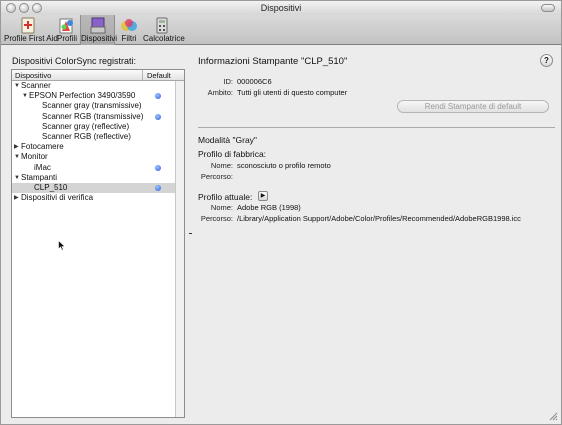 This screenshot has width=562, height=425. Describe the element at coordinates (93, 86) in the screenshot. I see `device-row: ▼ Scanner` at that location.